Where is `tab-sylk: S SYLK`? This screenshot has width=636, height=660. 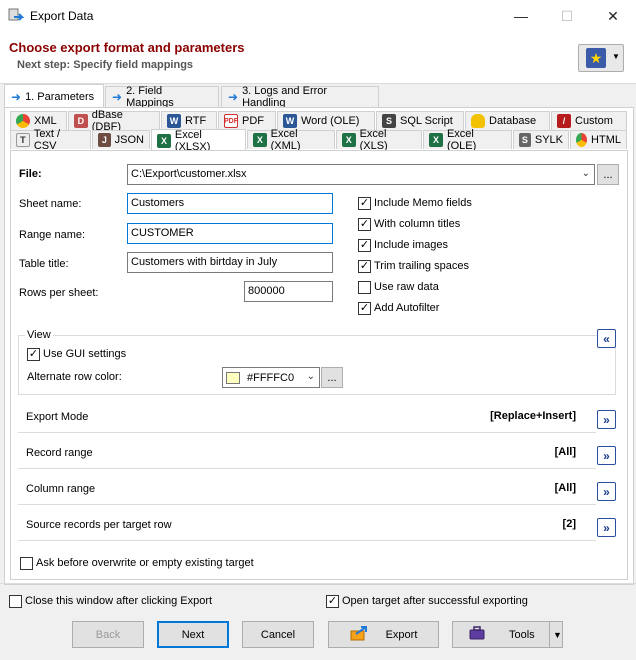 tab-sylk: S SYLK is located at coordinates (541, 139).